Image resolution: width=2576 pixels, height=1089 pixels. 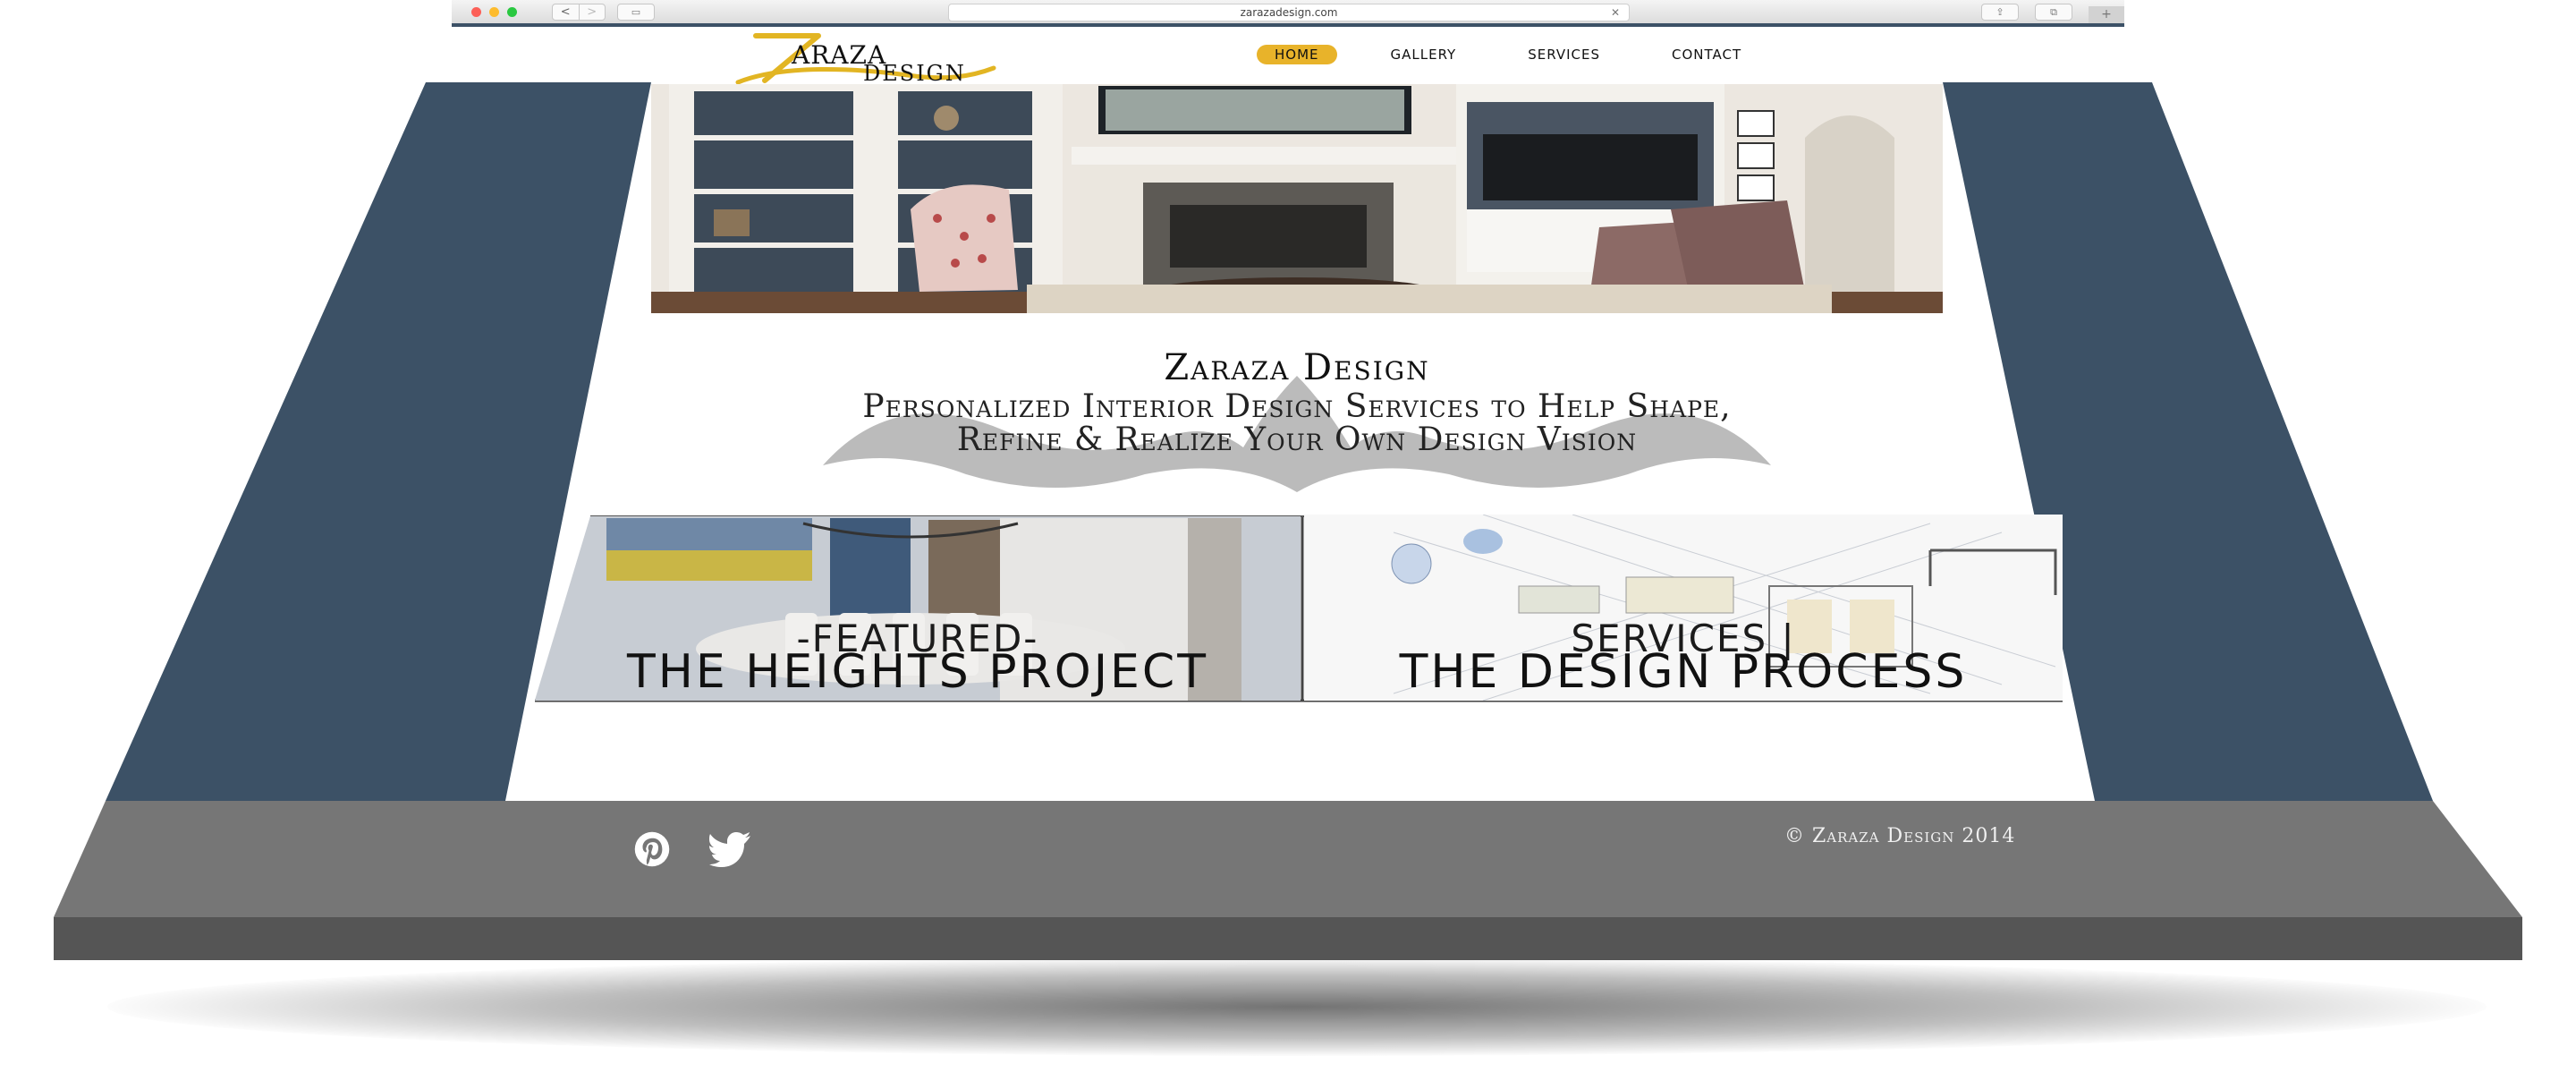 I want to click on nav-item-contact: CONTACT, so click(x=1706, y=54).